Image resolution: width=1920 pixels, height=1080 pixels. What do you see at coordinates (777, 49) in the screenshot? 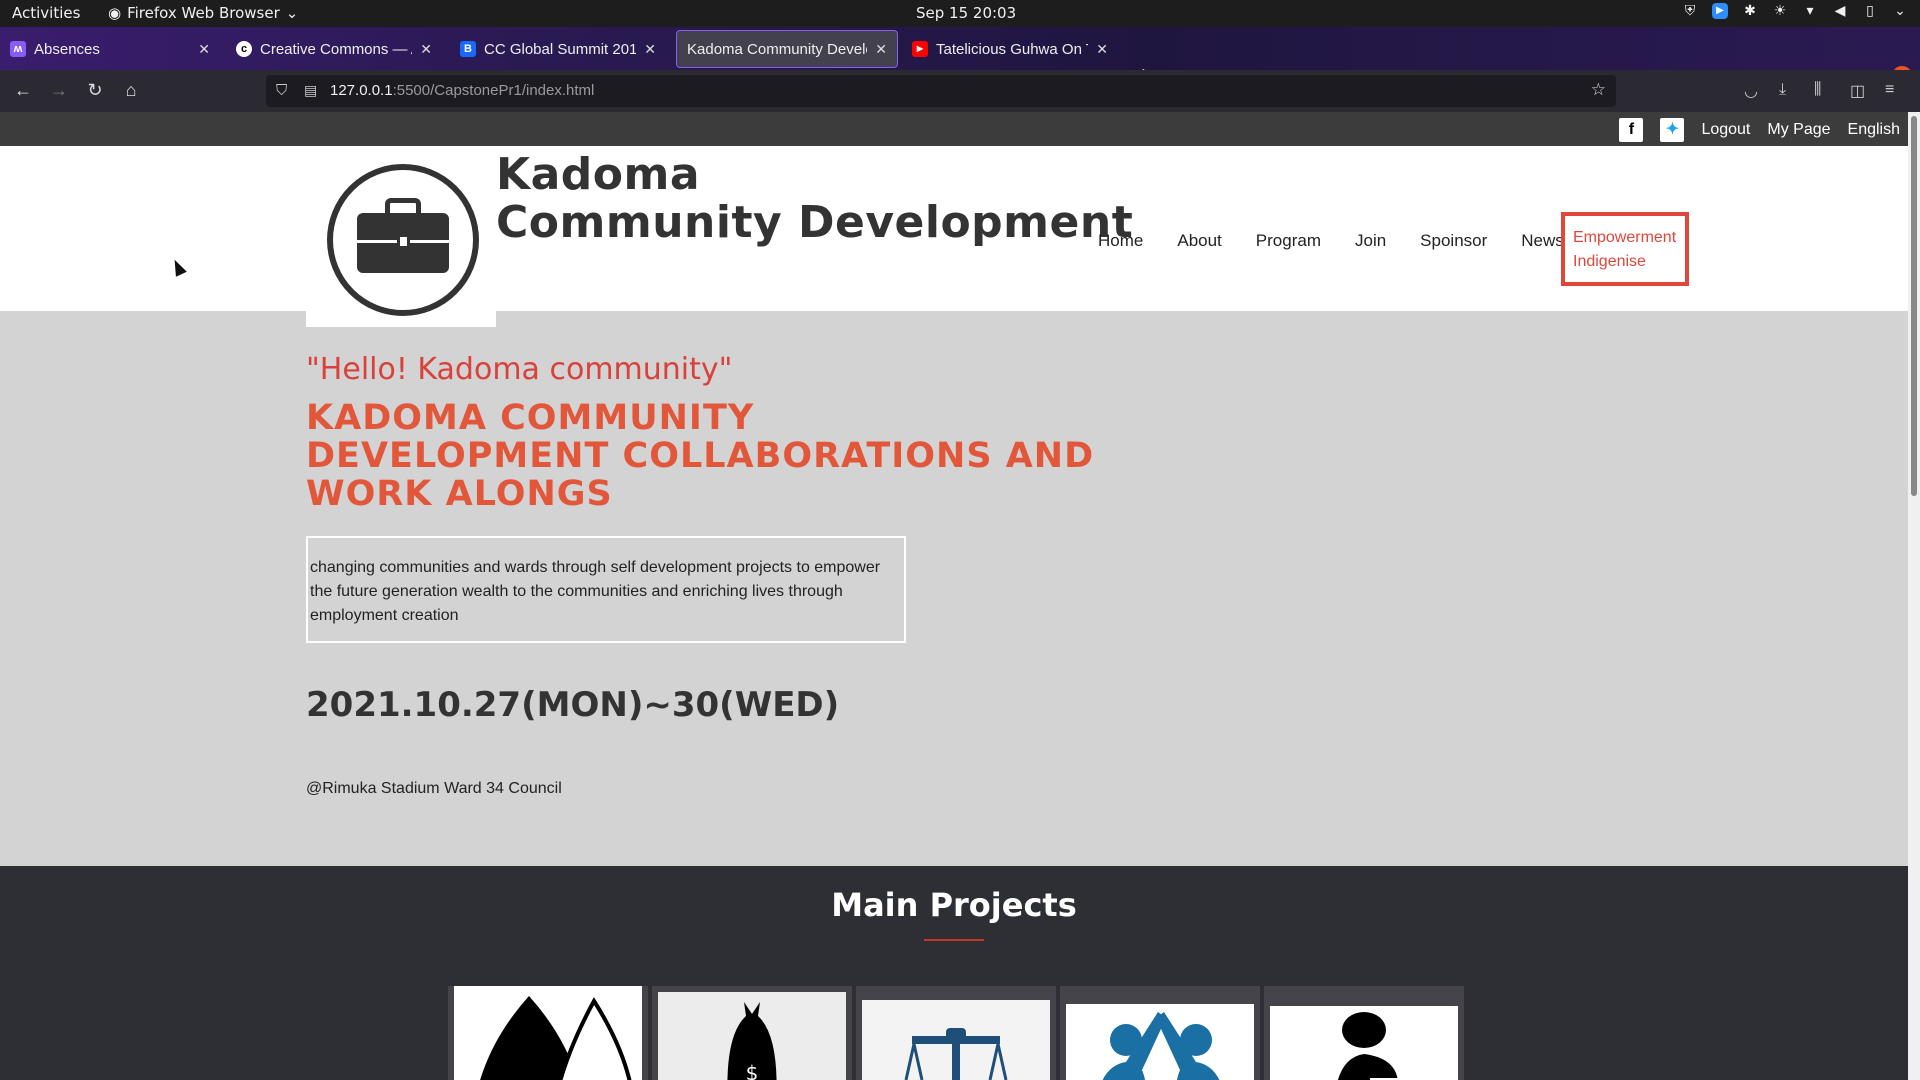
I see `tab-label: Kadoma Community Develop` at bounding box center [777, 49].